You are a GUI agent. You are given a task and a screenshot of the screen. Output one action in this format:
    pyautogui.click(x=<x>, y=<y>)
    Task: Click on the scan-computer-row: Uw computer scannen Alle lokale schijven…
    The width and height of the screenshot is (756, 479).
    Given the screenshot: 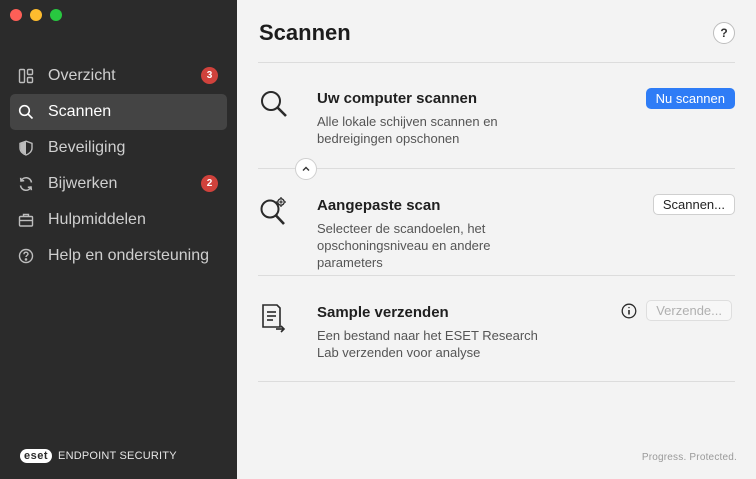 What is the action you would take?
    pyautogui.click(x=496, y=115)
    